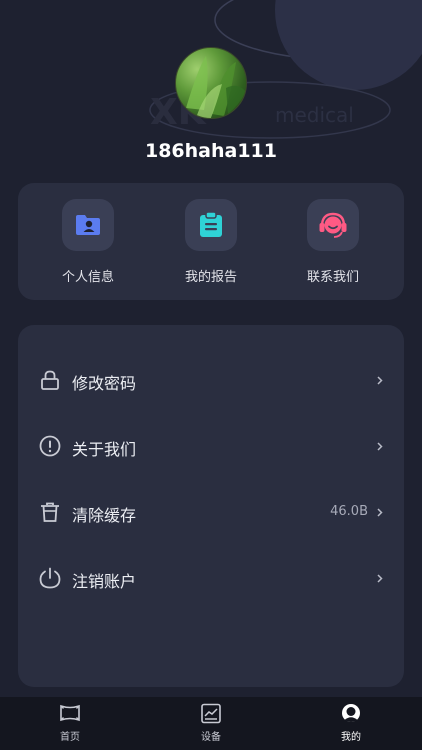 The height and width of the screenshot is (750, 422). Describe the element at coordinates (349, 511) in the screenshot. I see `cache-size-value: 46.0B` at that location.